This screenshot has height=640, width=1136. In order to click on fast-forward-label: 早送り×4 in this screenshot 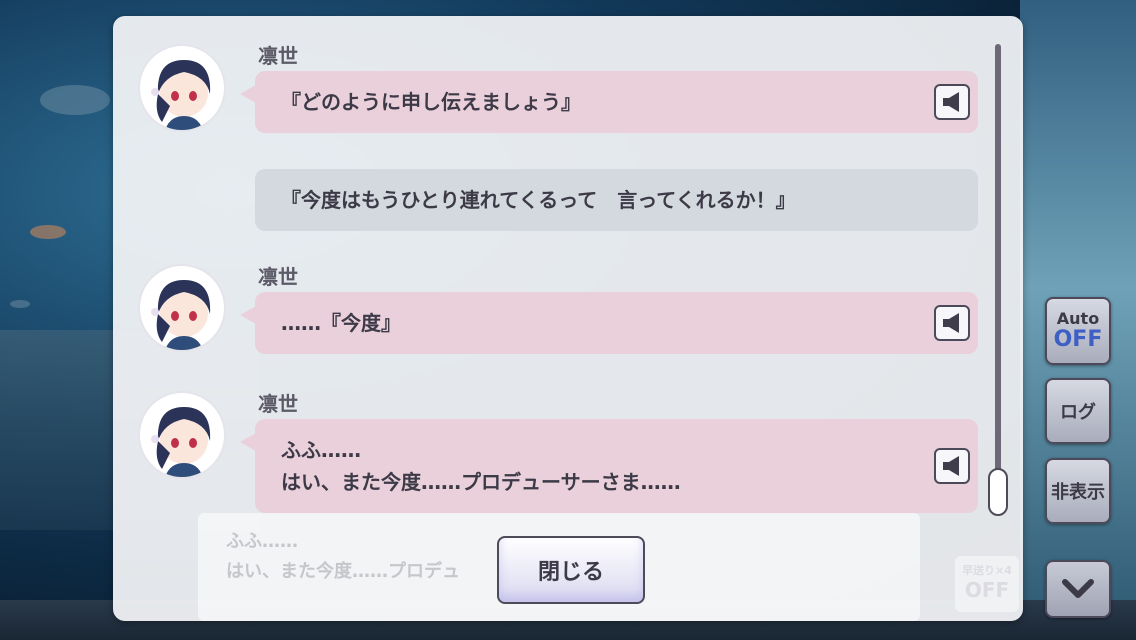, I will do `click(987, 570)`.